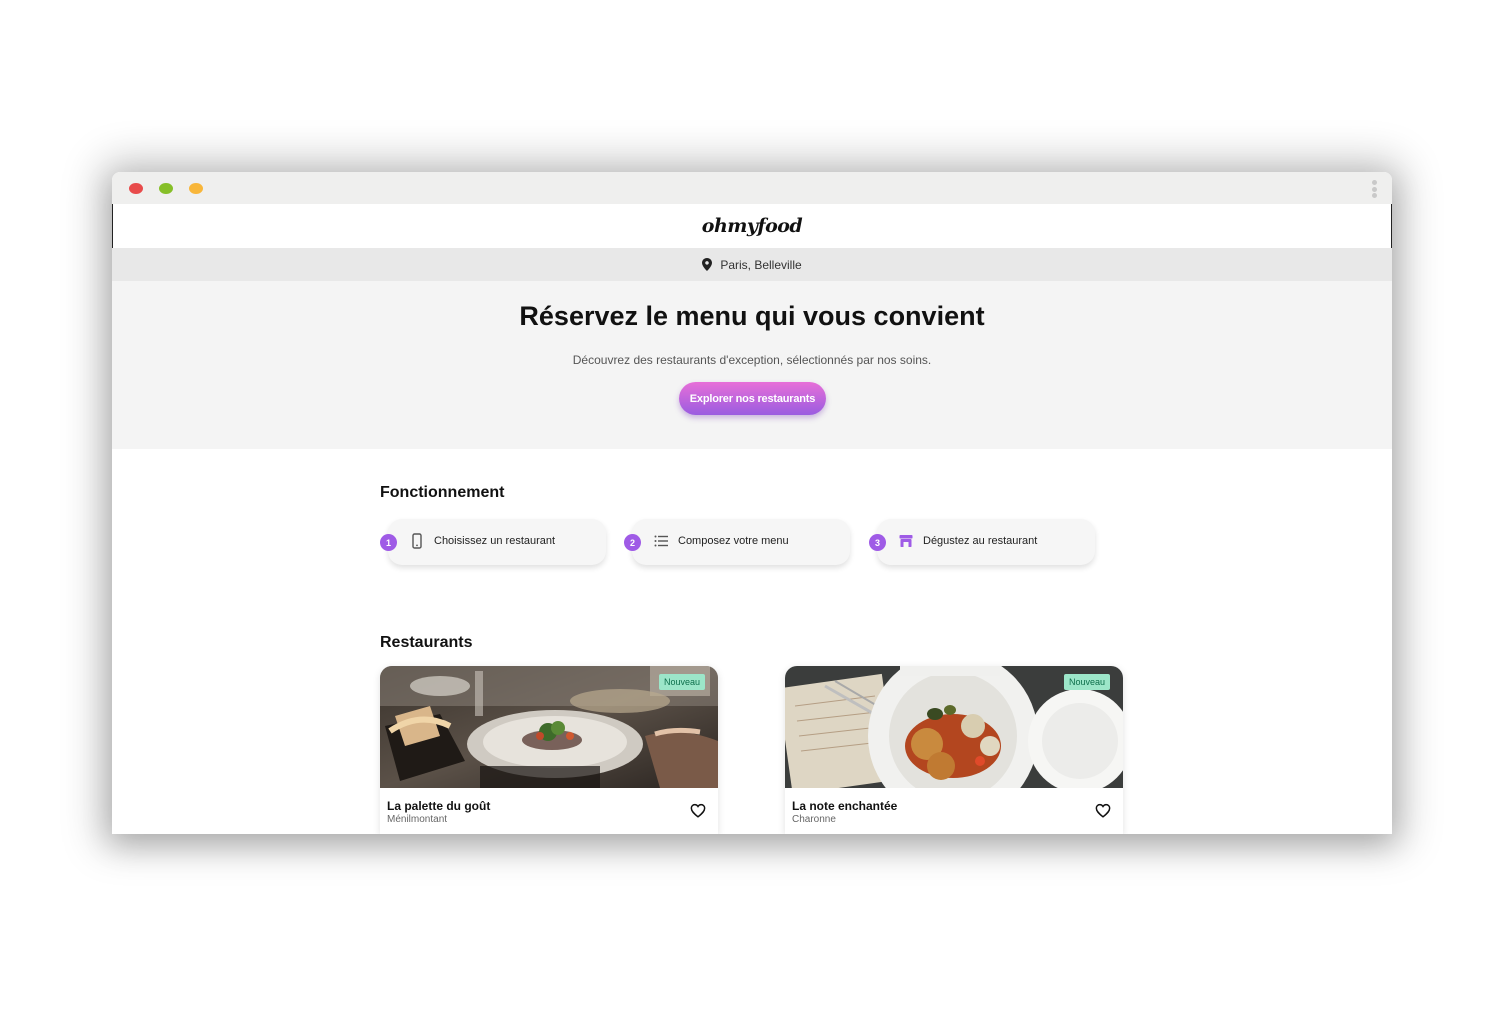 The height and width of the screenshot is (1018, 1504). I want to click on restaurant-name: La palette du goût, so click(439, 806).